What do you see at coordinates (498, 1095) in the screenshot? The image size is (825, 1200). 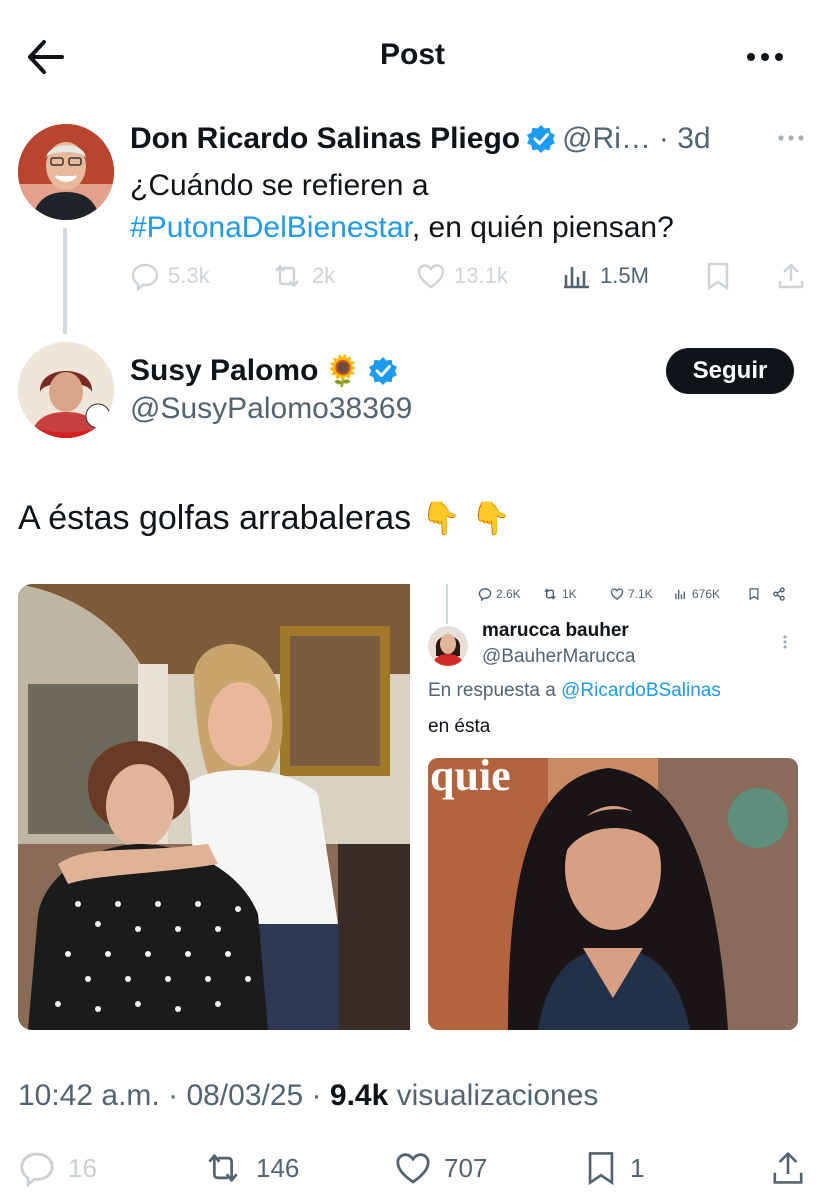 I see `views-label: visualizaciones` at bounding box center [498, 1095].